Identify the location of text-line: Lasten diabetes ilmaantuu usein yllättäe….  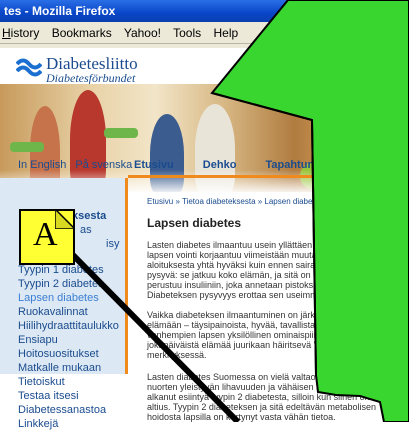
(251, 245).